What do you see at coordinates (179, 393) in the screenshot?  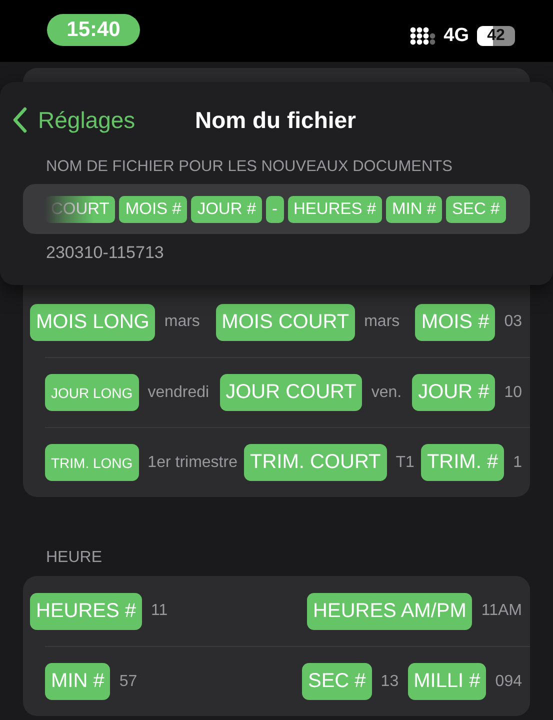 I see `example-value: vendredi` at bounding box center [179, 393].